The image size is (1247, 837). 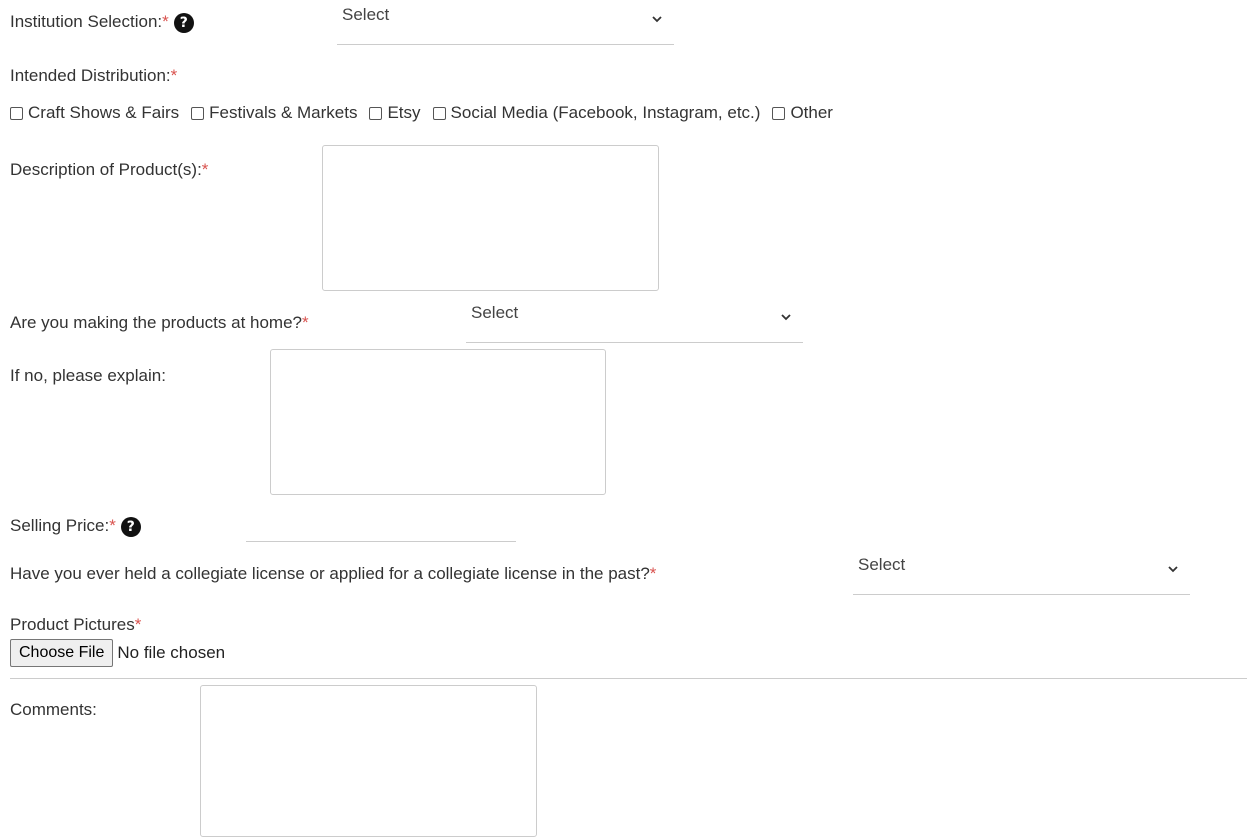 I want to click on file-status: No file chosen, so click(x=171, y=652).